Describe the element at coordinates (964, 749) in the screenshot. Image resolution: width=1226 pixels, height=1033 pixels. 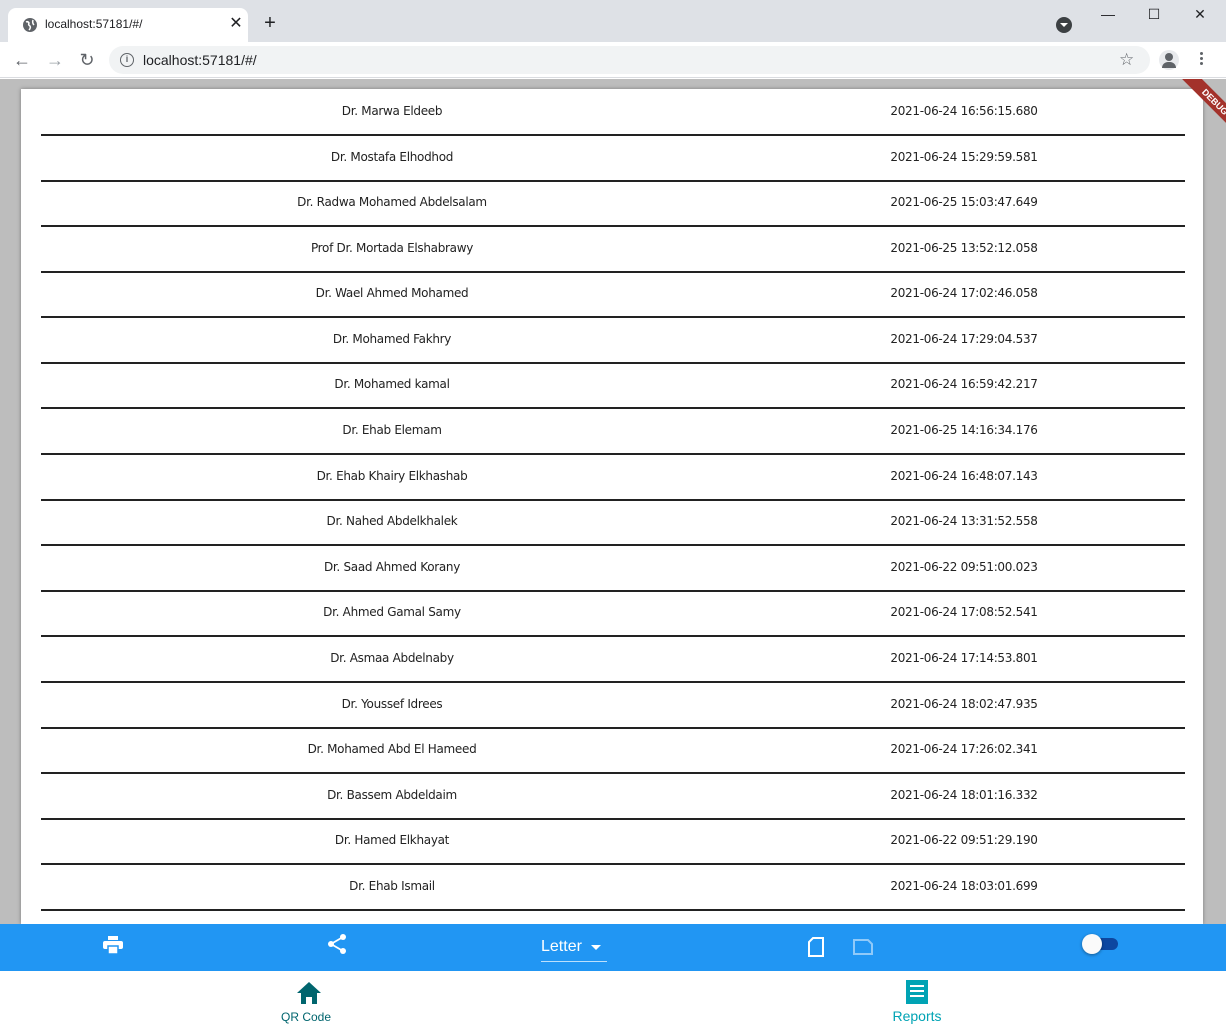
I see `timestamp: 2021-06-24 17:26:02.341` at that location.